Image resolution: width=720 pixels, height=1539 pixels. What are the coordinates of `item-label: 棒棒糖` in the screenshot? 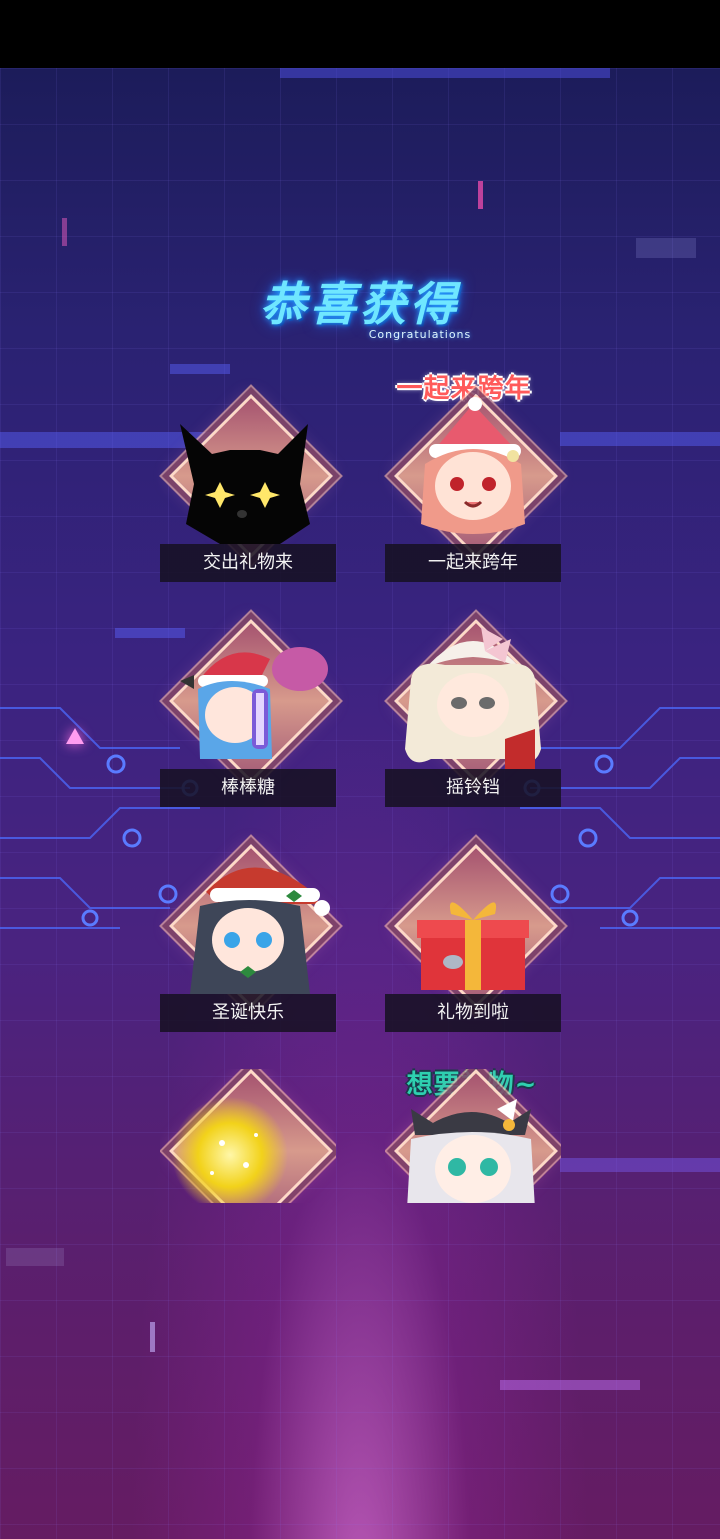 It's located at (248, 788).